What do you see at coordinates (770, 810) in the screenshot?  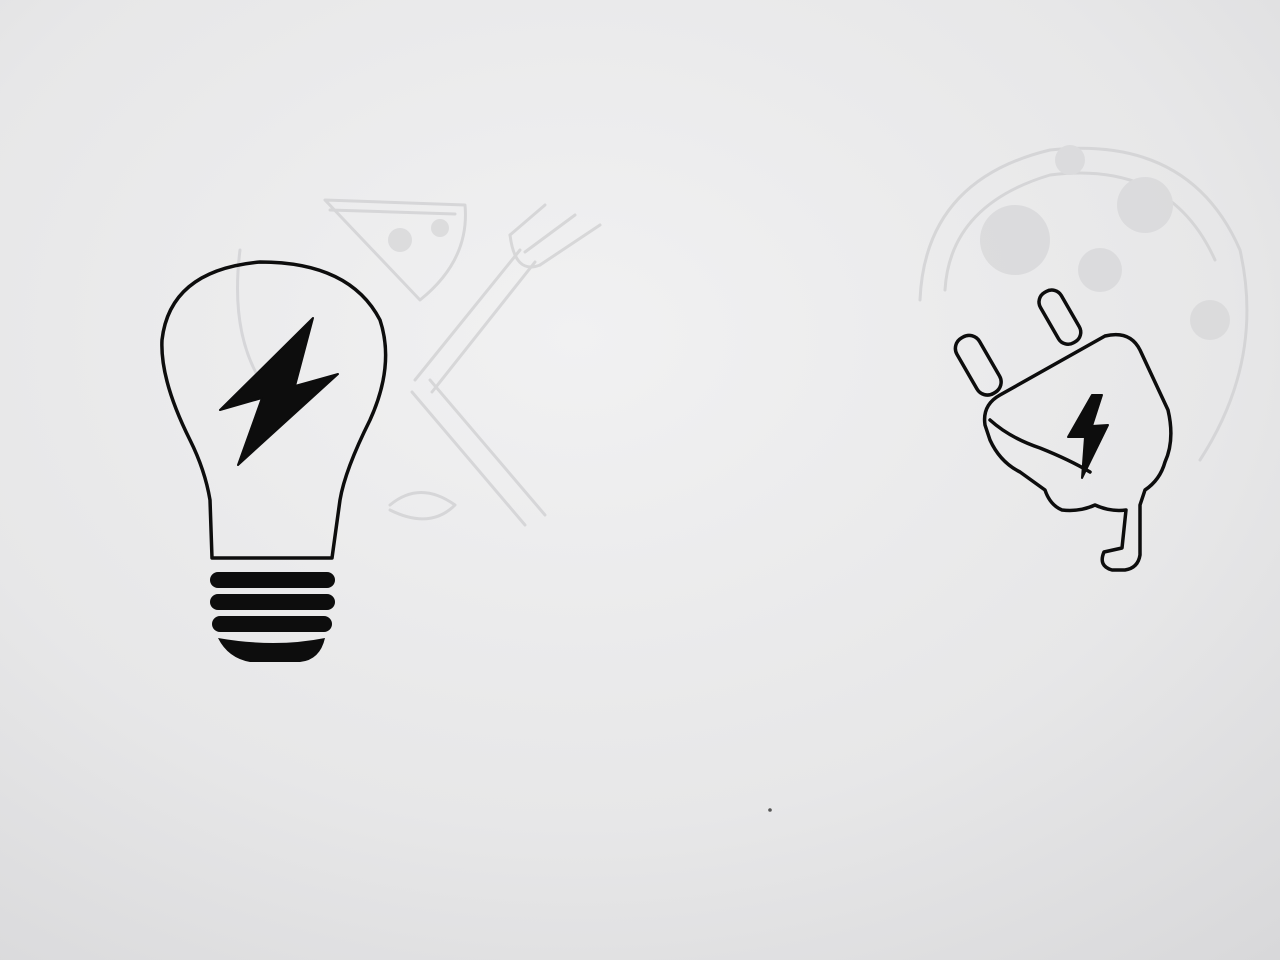 I see `paper-speck` at bounding box center [770, 810].